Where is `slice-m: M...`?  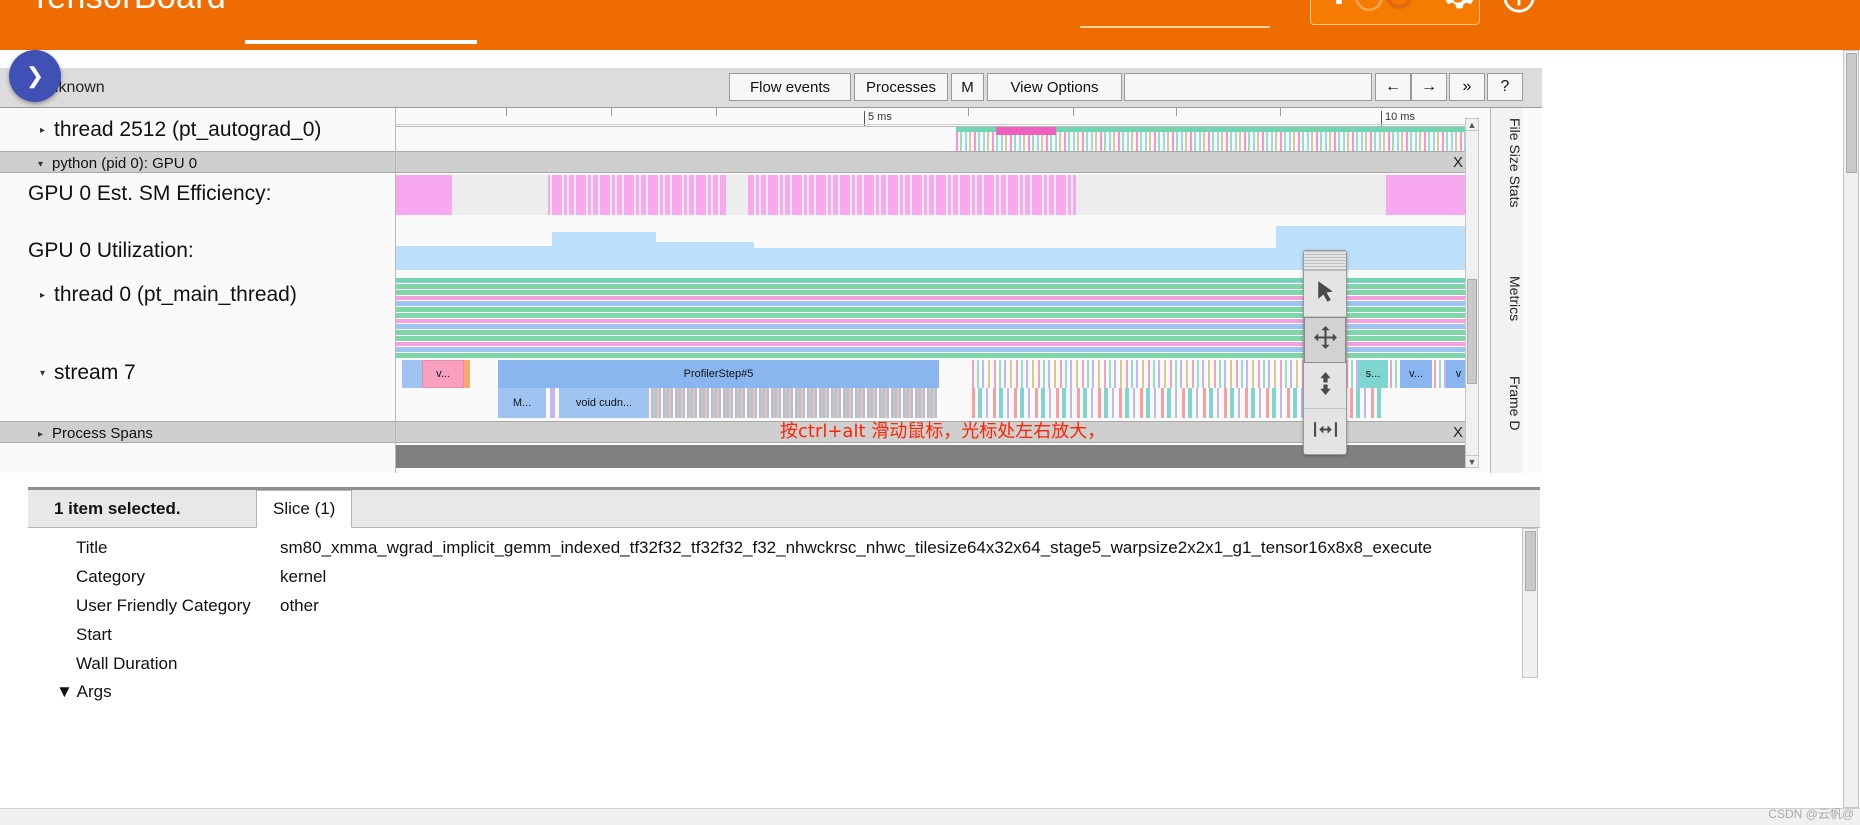
slice-m: M... is located at coordinates (522, 403).